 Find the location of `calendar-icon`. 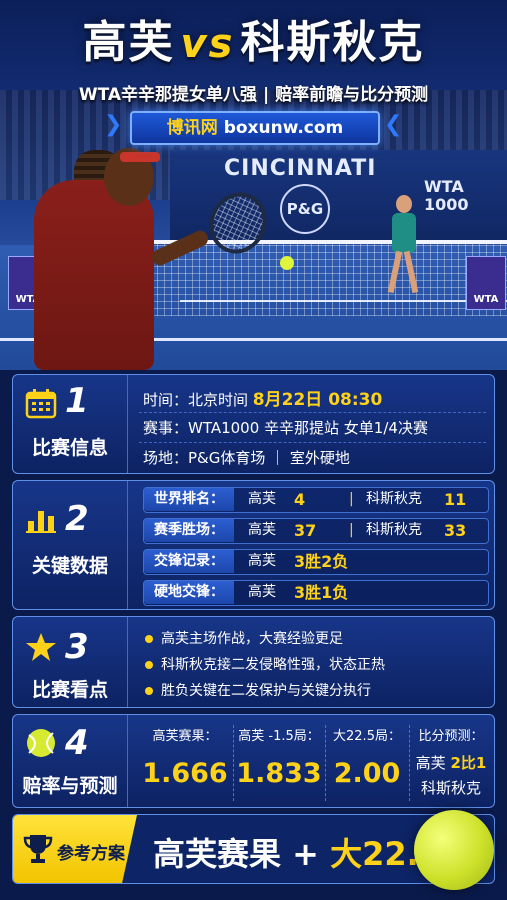

calendar-icon is located at coordinates (41, 404).